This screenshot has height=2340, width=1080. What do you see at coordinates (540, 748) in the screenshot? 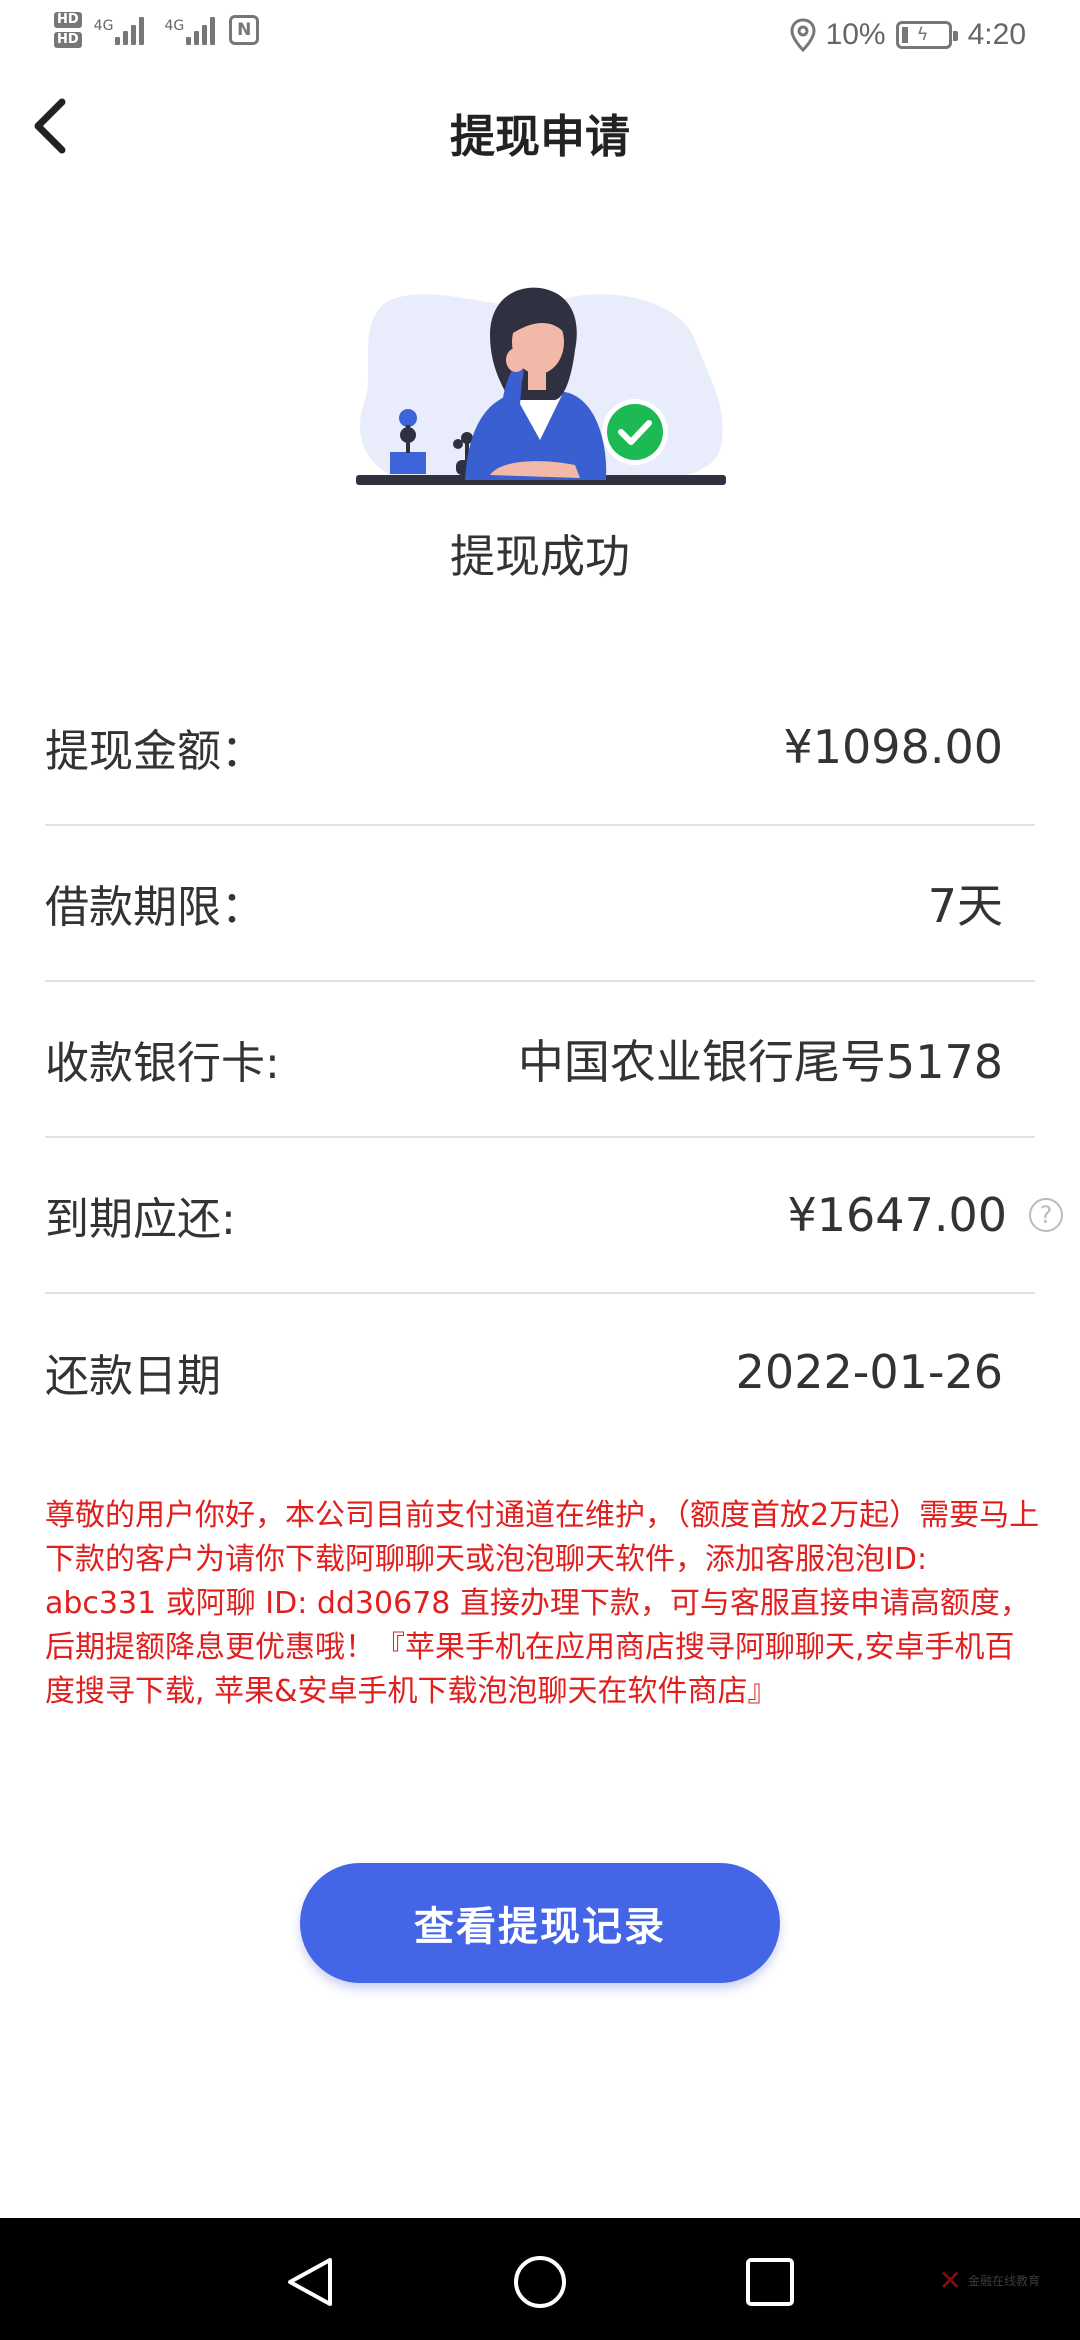
I see `detail-row-amount: 提现金额： ¥1098.00` at bounding box center [540, 748].